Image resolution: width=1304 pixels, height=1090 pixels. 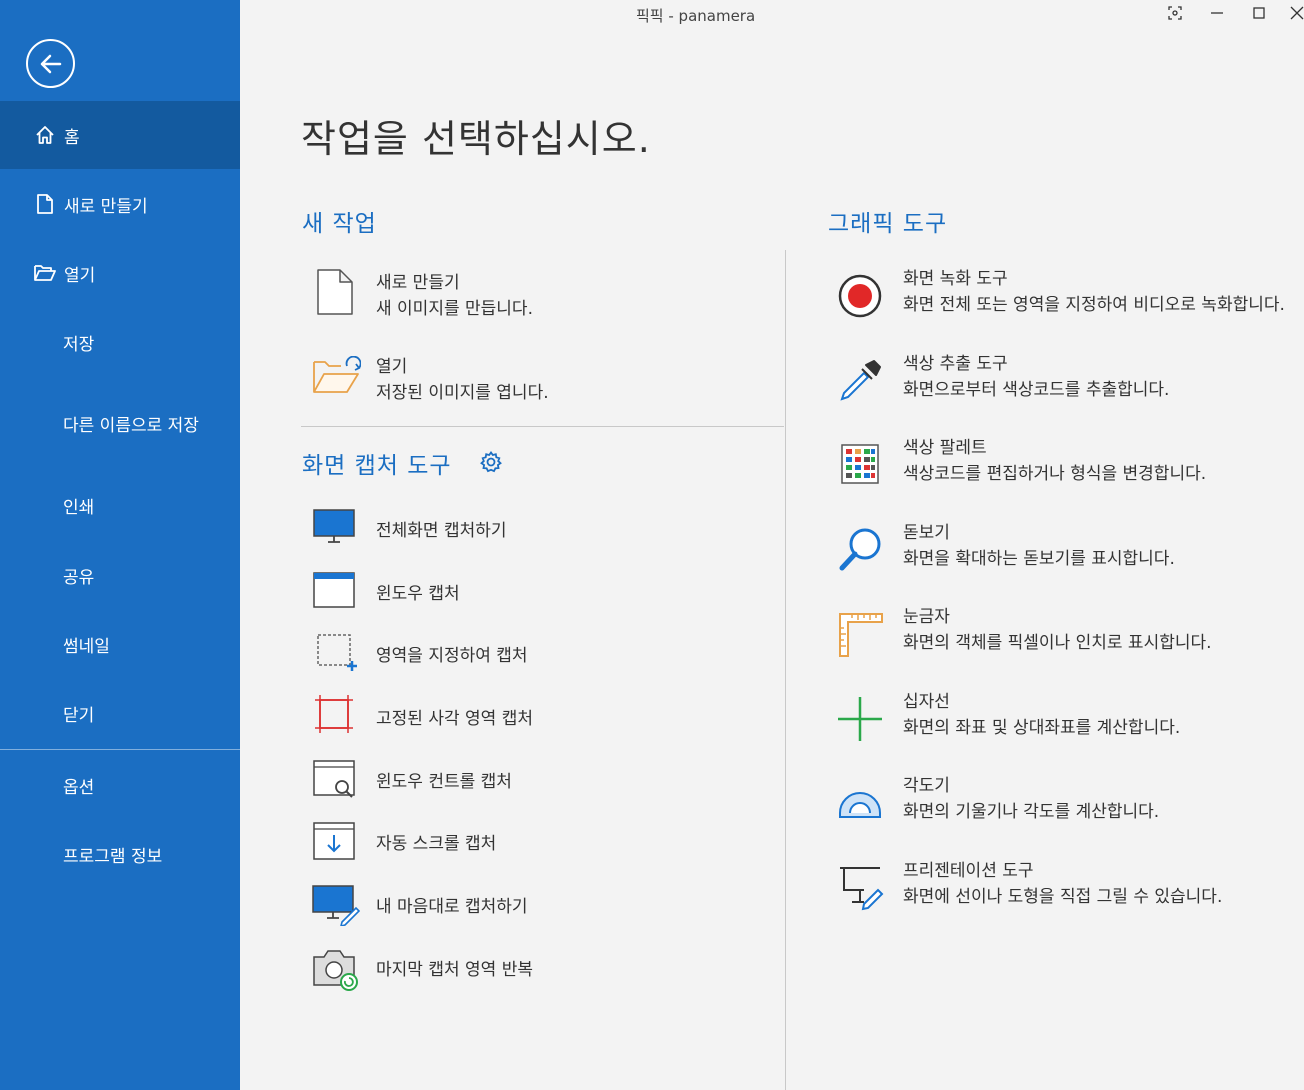 I want to click on tool-ruler: 눈금자 화면의 객체를 픽셀이나 인치로 표시합니다., so click(x=1067, y=632).